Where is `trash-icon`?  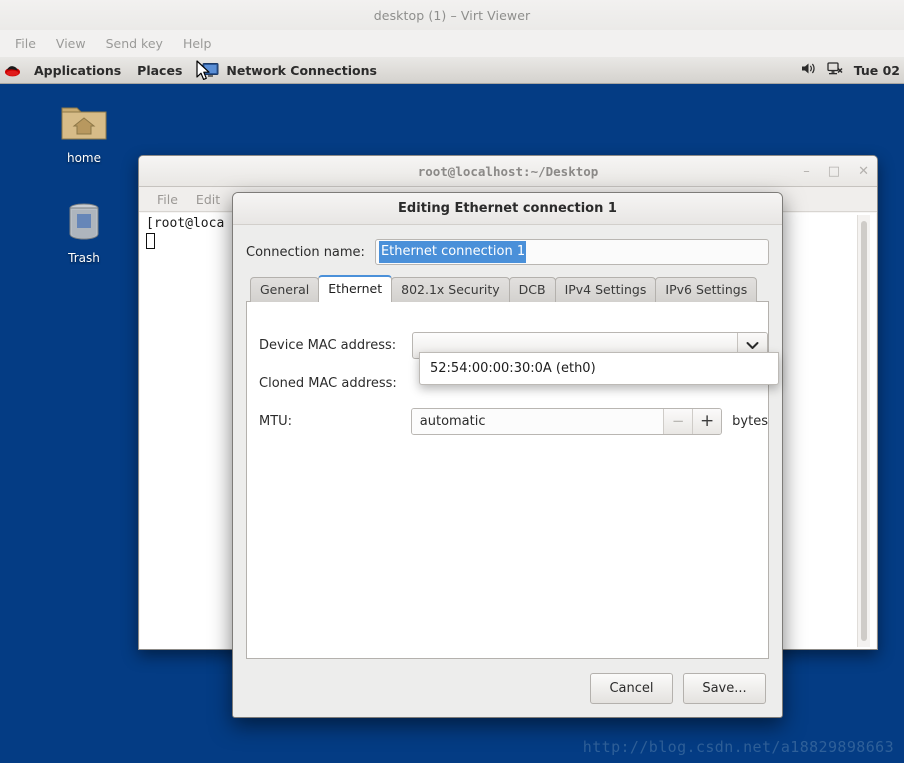 trash-icon is located at coordinates (84, 222).